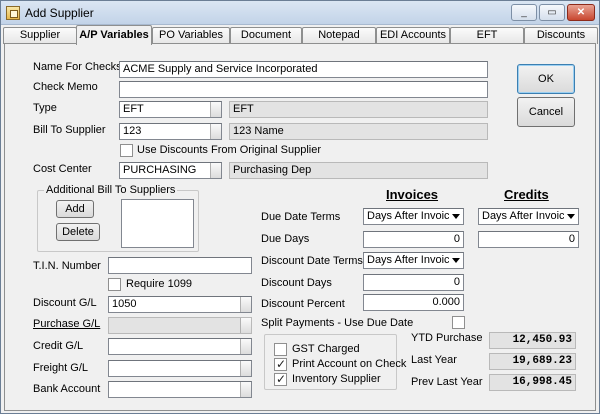 The width and height of the screenshot is (600, 414). What do you see at coordinates (13, 13) in the screenshot?
I see `app-icon` at bounding box center [13, 13].